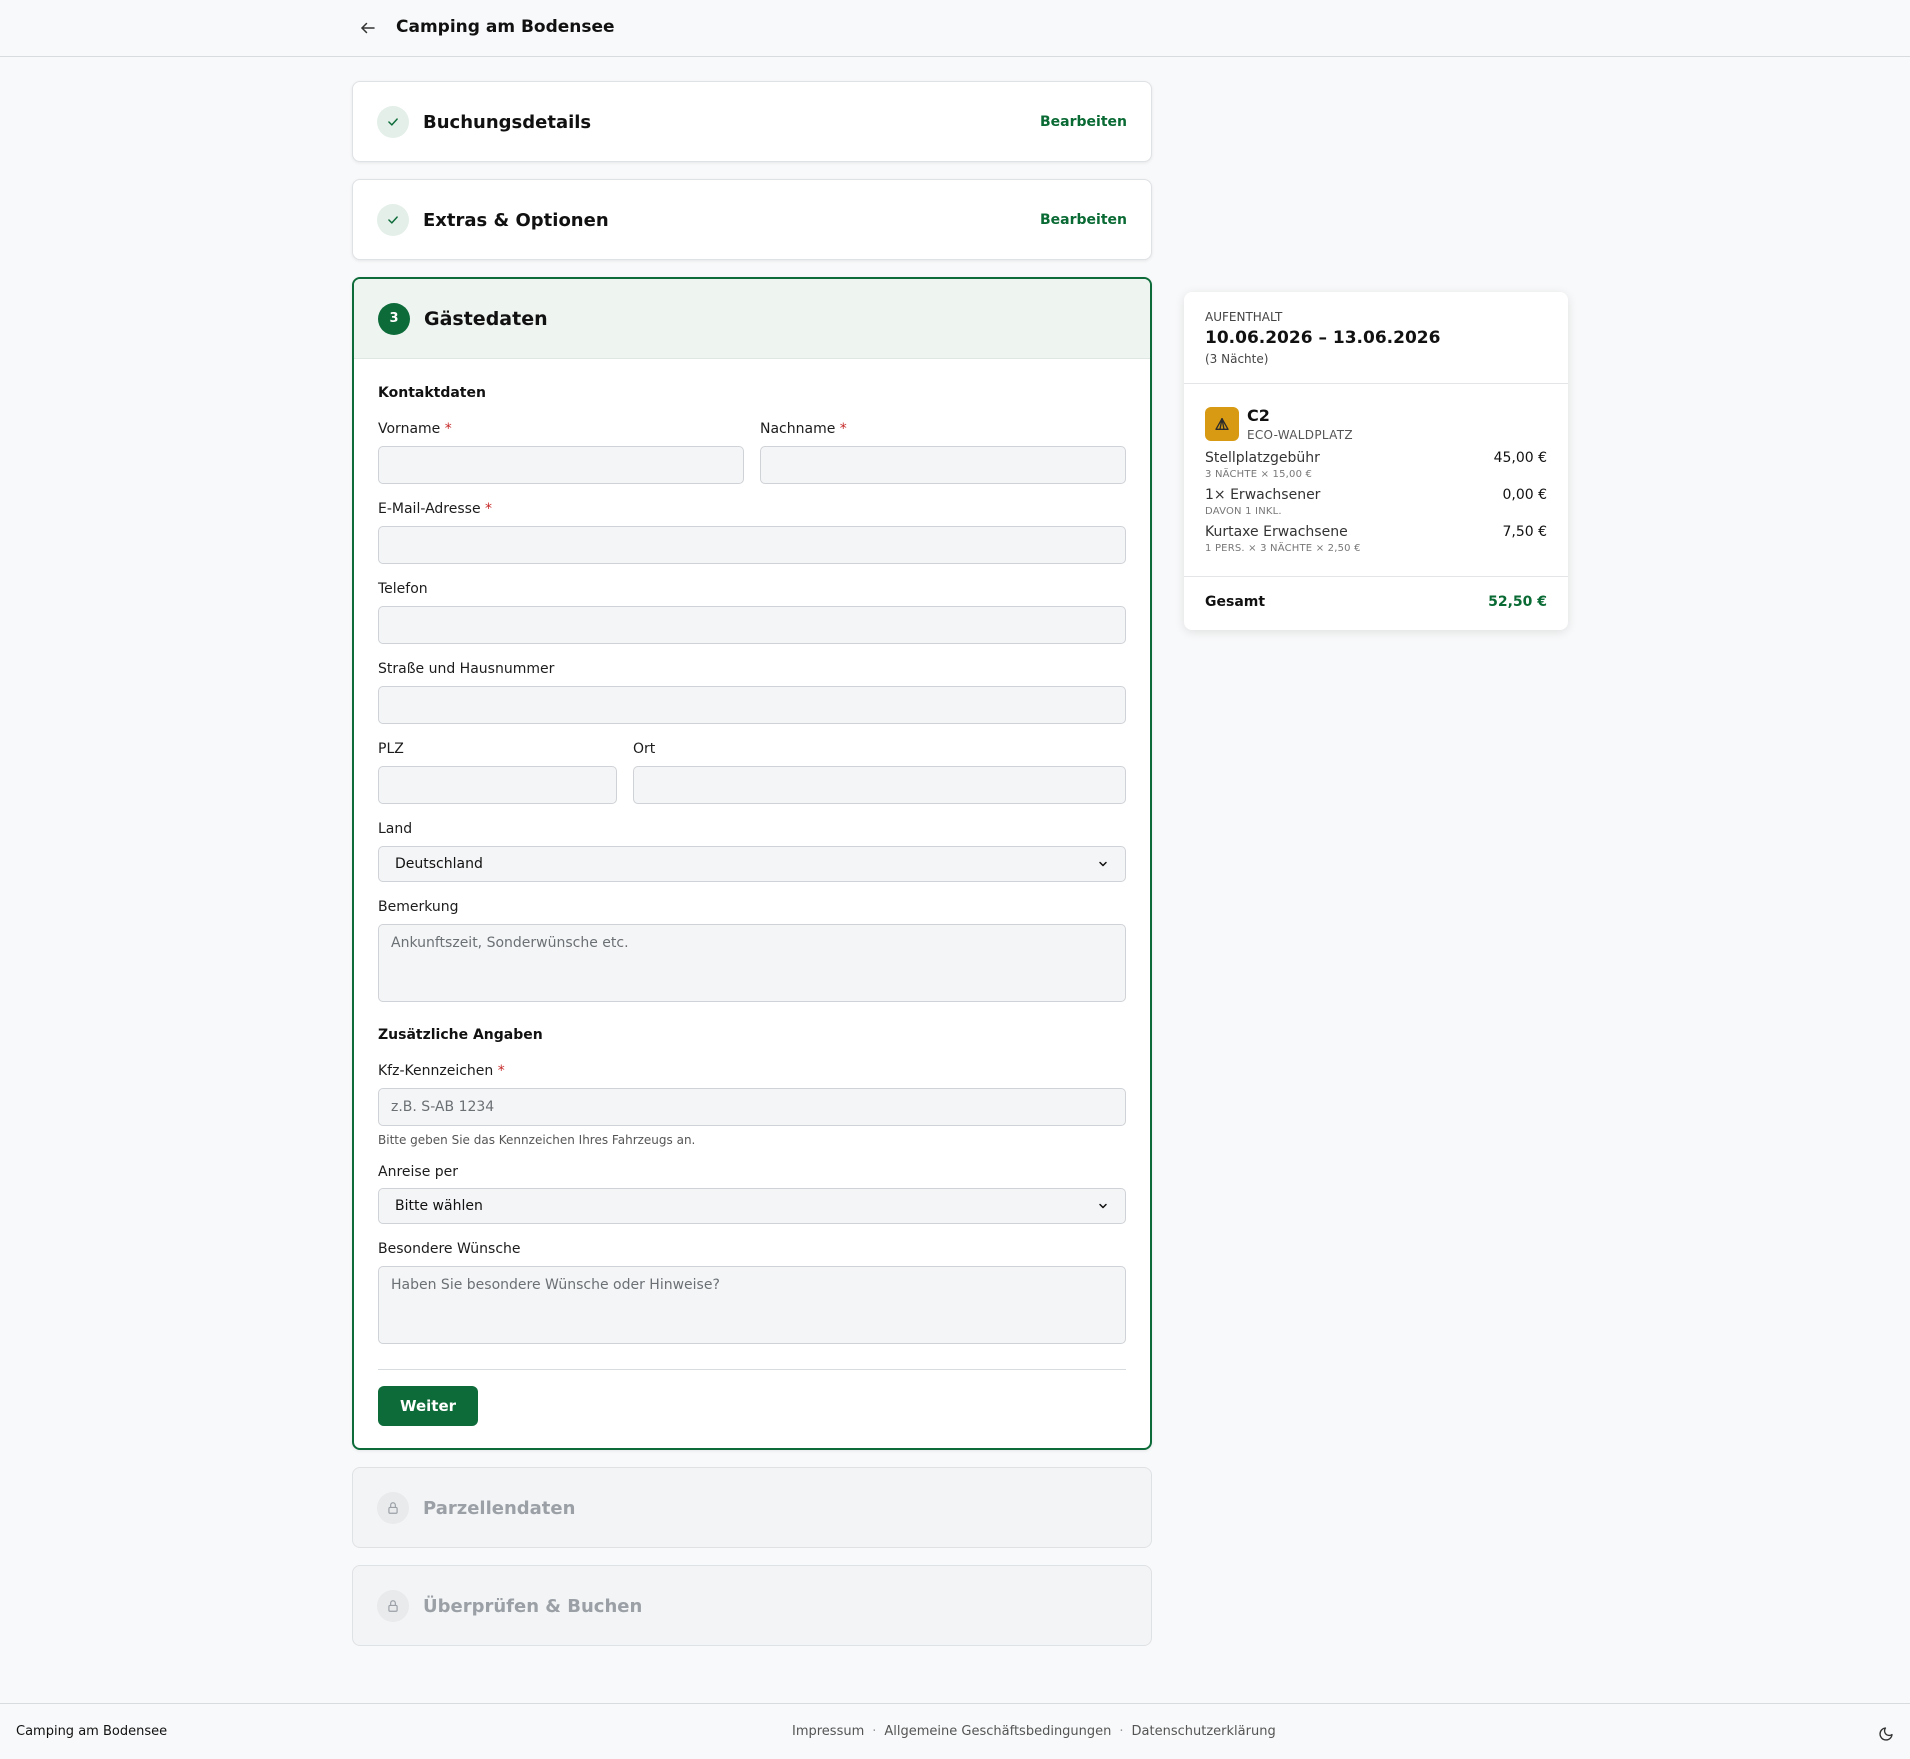 Image resolution: width=1910 pixels, height=1759 pixels. What do you see at coordinates (997, 1731) in the screenshot?
I see `agb-link: Allgemeine Geschäftsbedingungen` at bounding box center [997, 1731].